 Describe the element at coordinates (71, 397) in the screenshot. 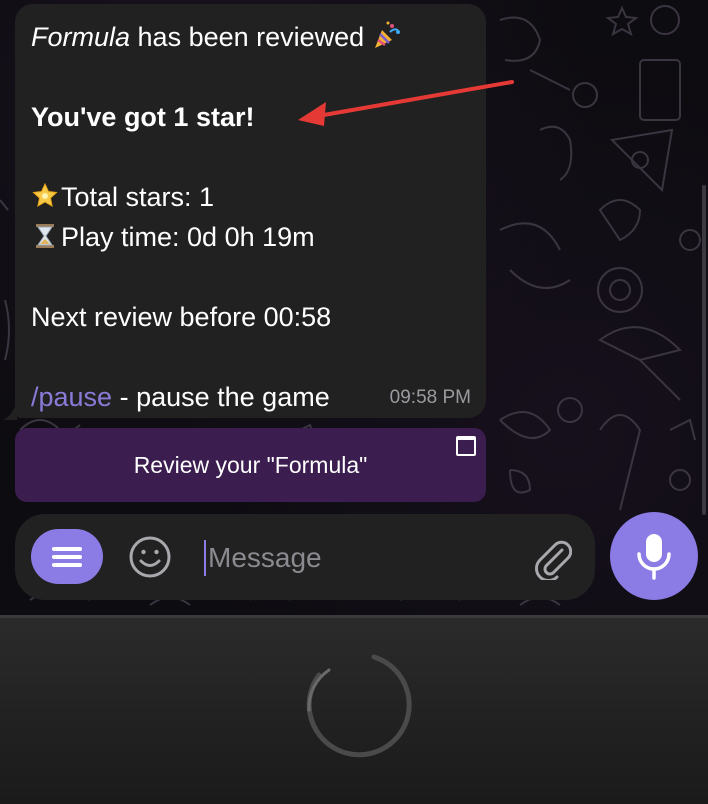

I see `pause-command-link: /pause` at that location.